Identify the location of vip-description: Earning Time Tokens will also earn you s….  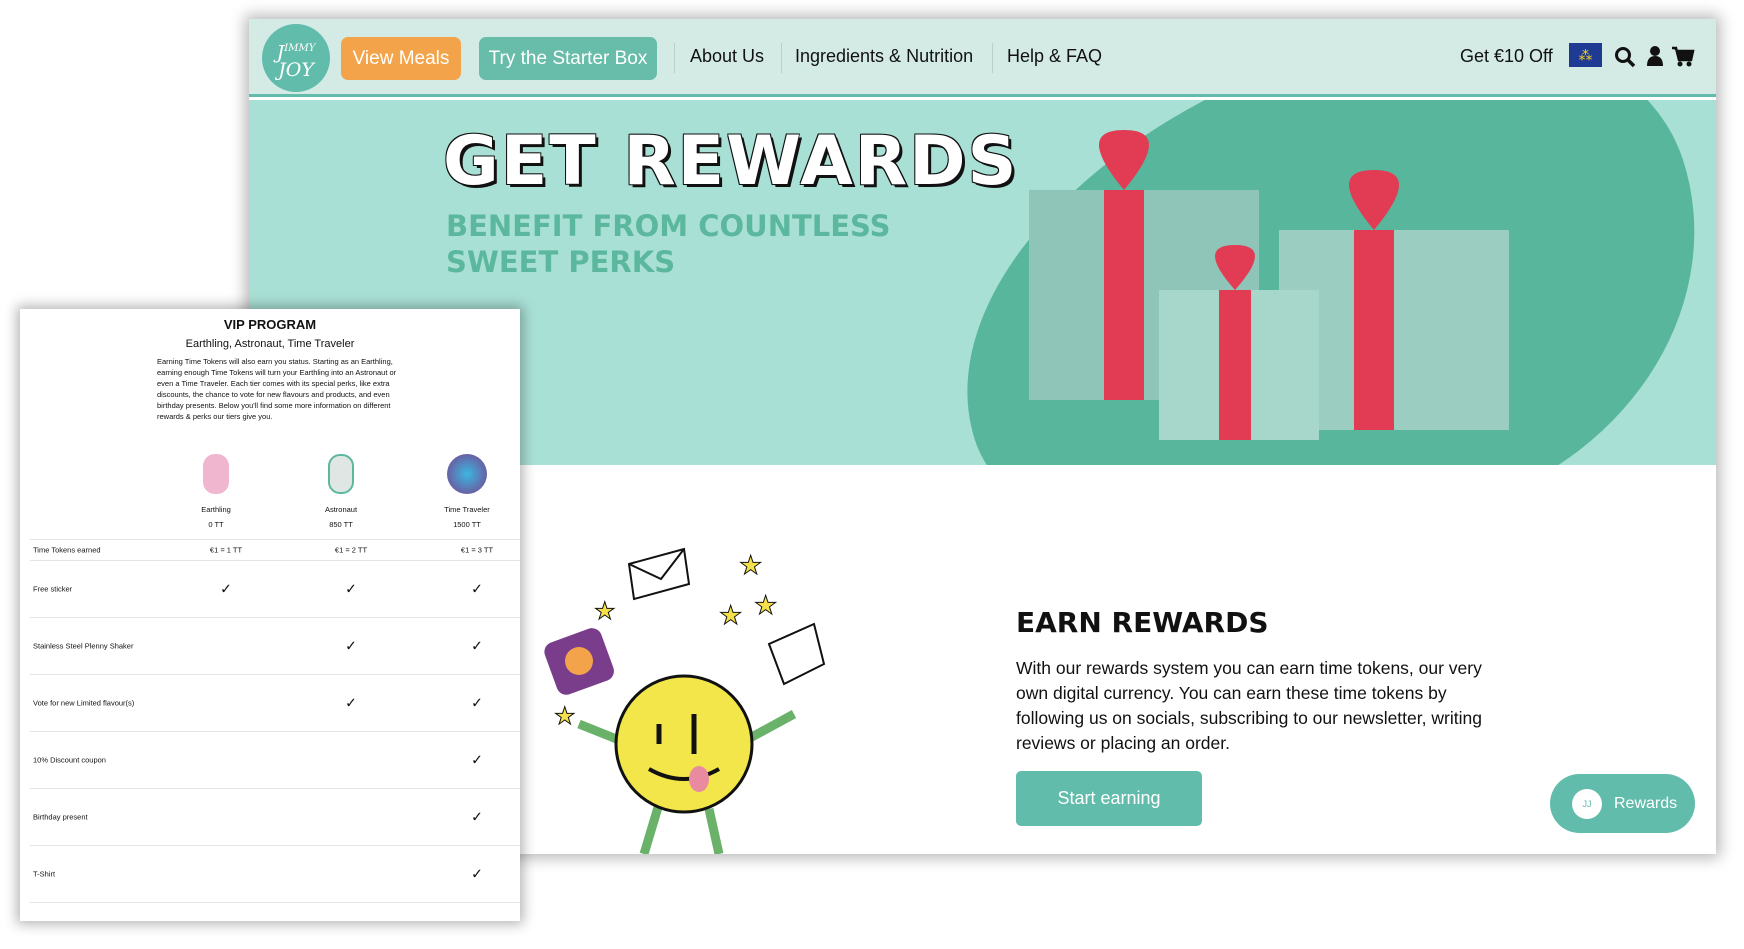
(277, 389).